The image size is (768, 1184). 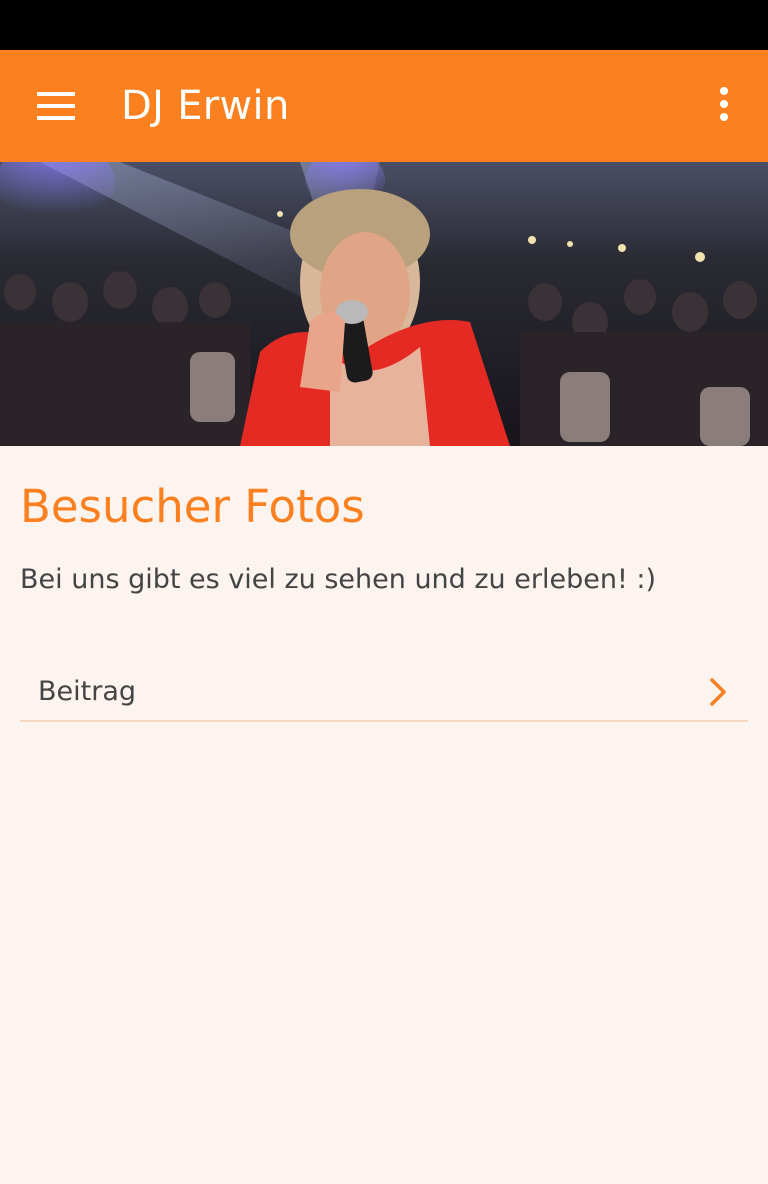 I want to click on chevron-right-icon, so click(x=718, y=692).